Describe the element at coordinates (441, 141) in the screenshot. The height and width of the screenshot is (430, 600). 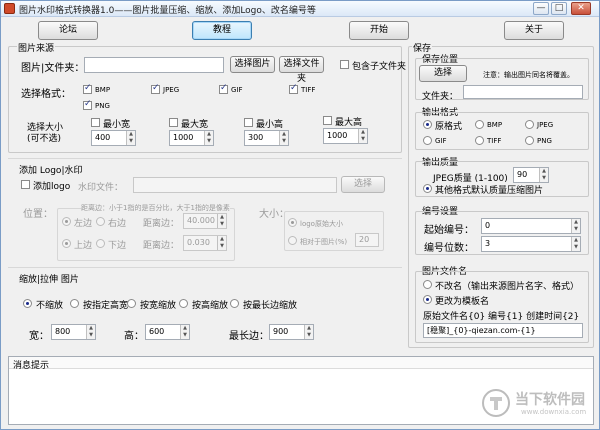
I see `output-gif-label: GIF` at that location.